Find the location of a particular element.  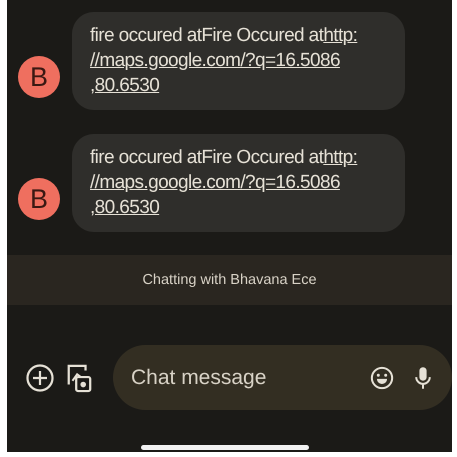

message-composer: Chat message is located at coordinates (282, 377).